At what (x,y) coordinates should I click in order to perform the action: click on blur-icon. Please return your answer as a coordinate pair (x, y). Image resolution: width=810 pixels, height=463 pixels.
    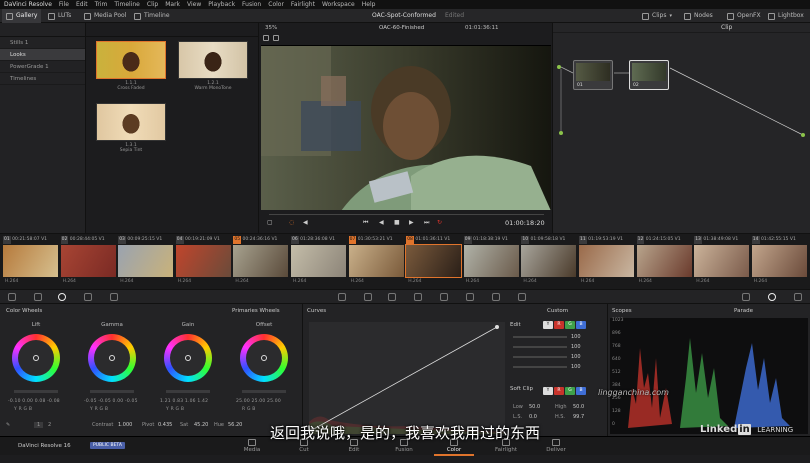
    Looking at the image, I should click on (444, 297).